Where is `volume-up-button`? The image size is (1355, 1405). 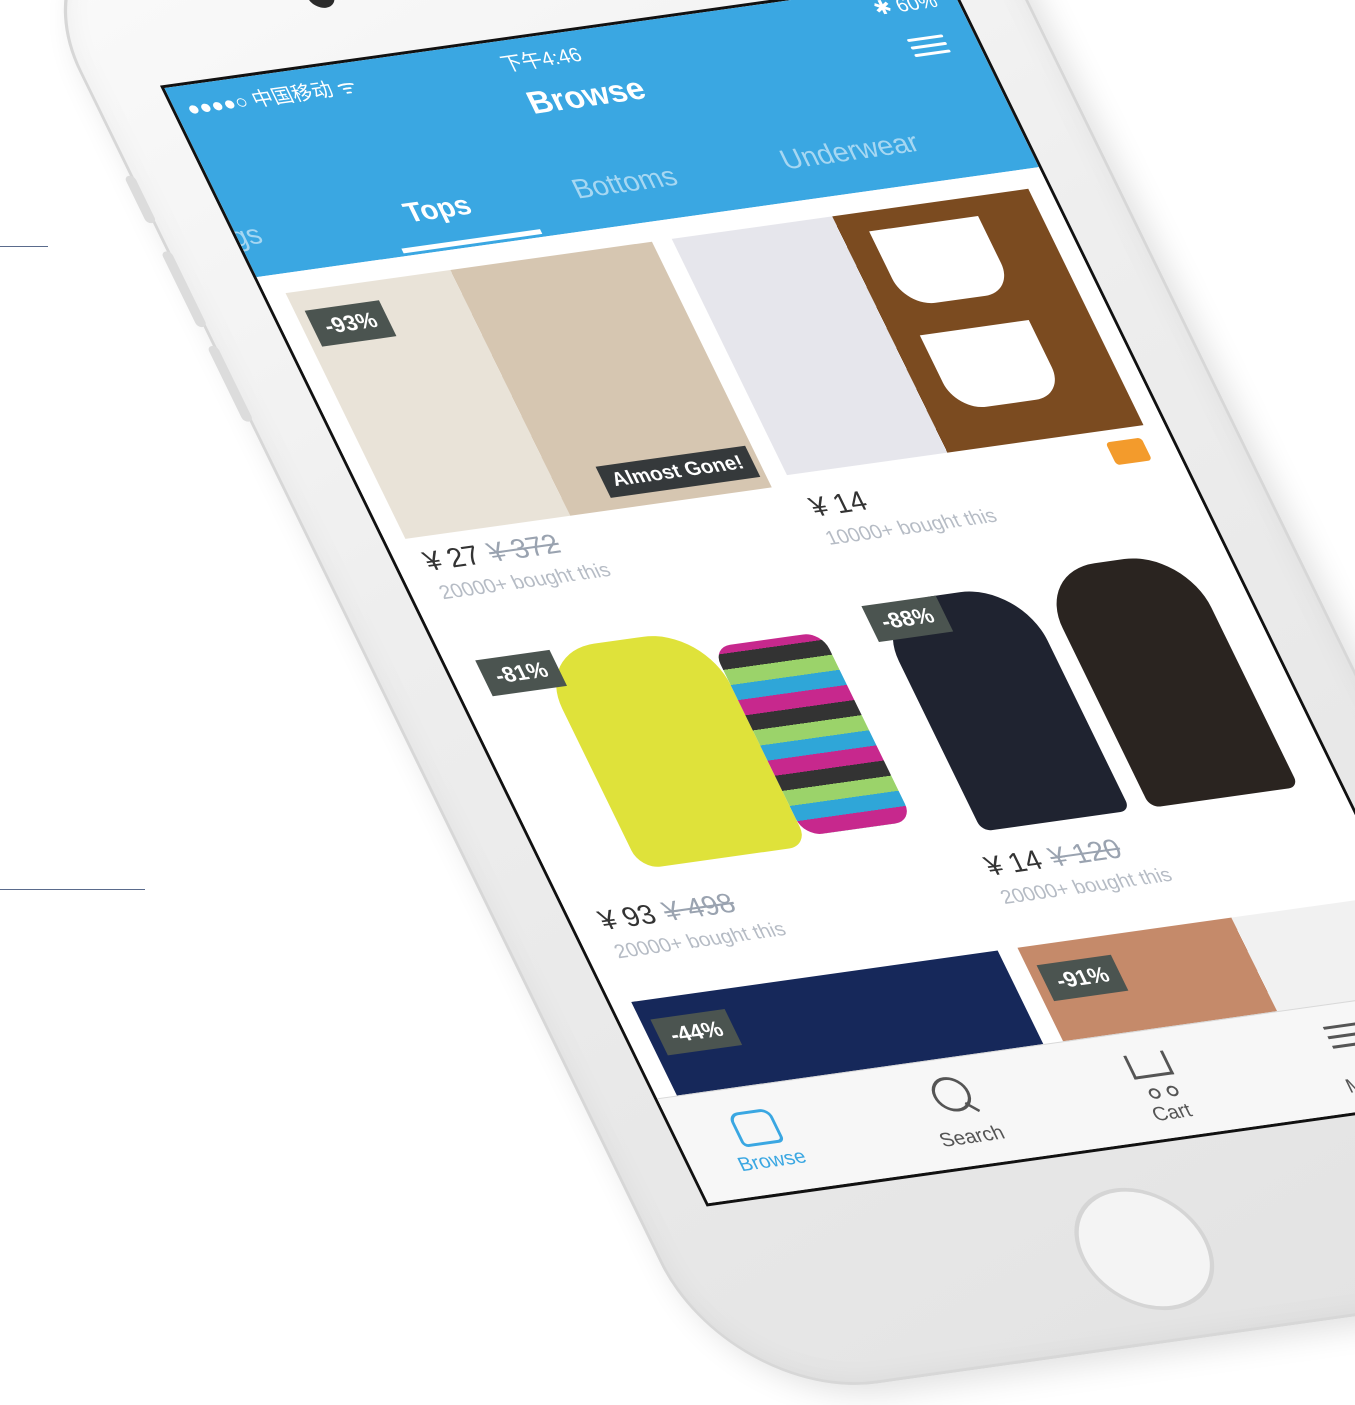
volume-up-button is located at coordinates (184, 289).